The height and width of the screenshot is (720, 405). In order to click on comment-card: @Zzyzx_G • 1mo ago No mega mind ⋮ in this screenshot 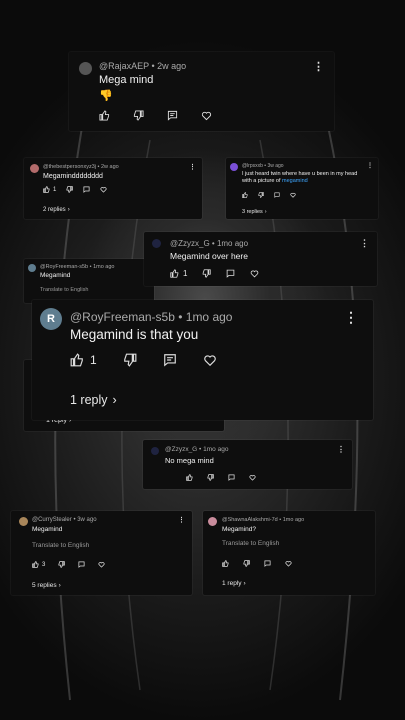, I will do `click(247, 464)`.